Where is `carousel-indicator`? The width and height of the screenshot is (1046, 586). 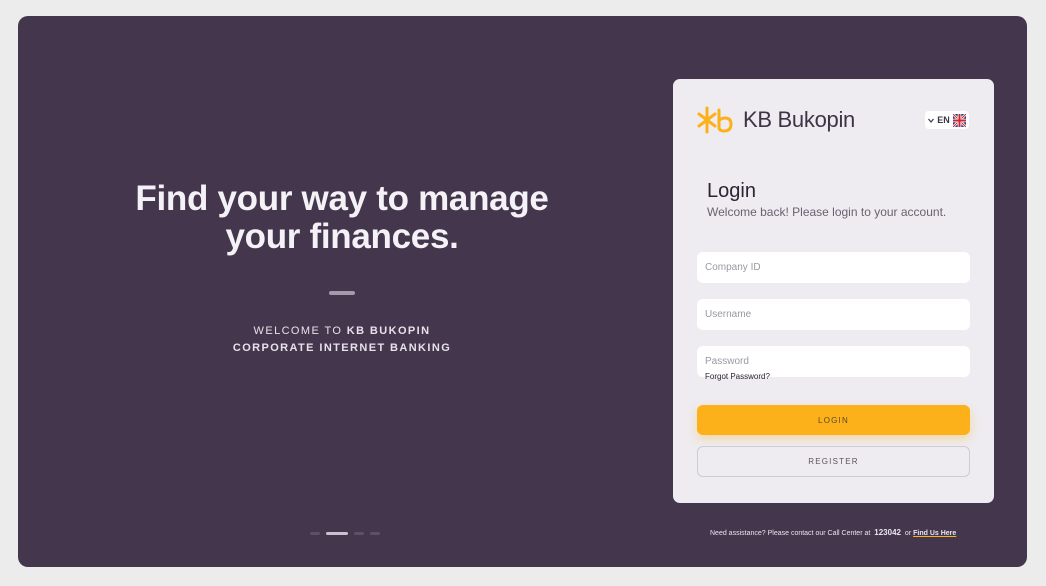
carousel-indicator is located at coordinates (345, 533).